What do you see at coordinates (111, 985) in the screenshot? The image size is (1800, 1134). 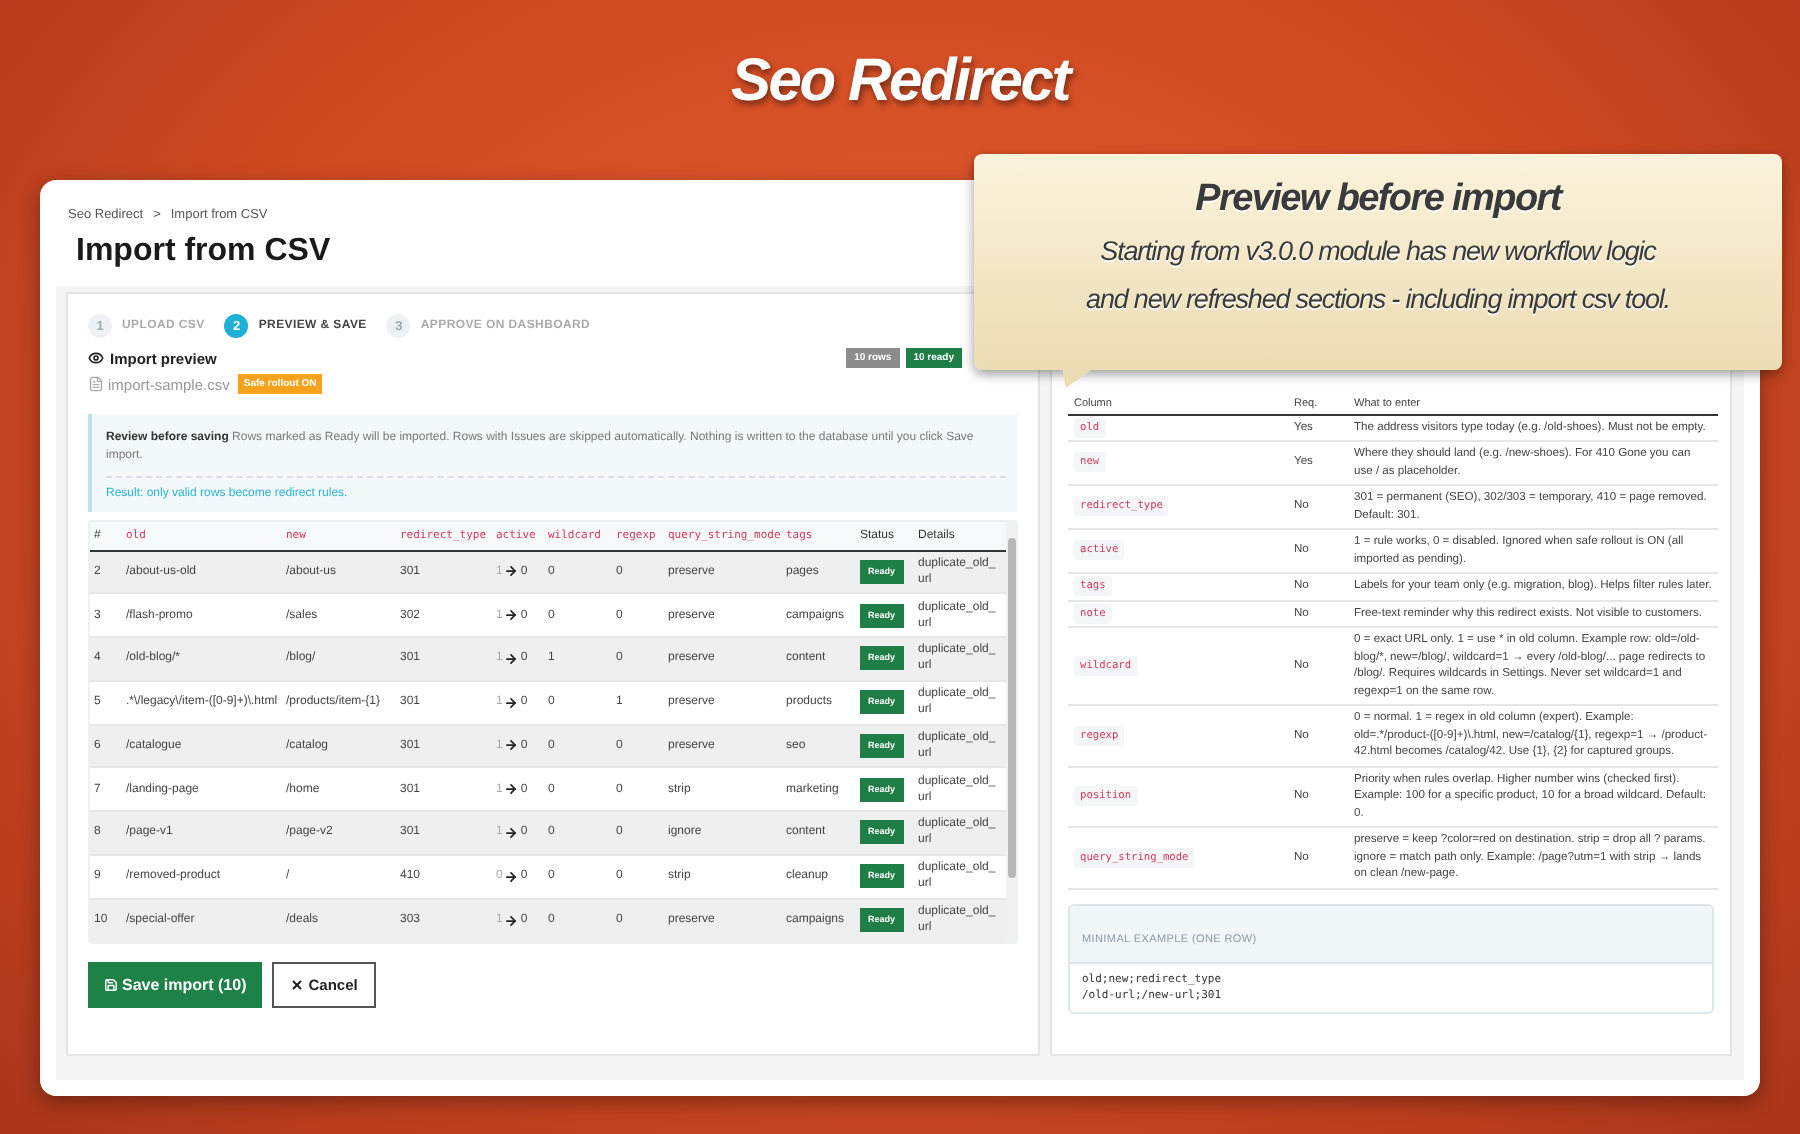 I see `save-icon` at bounding box center [111, 985].